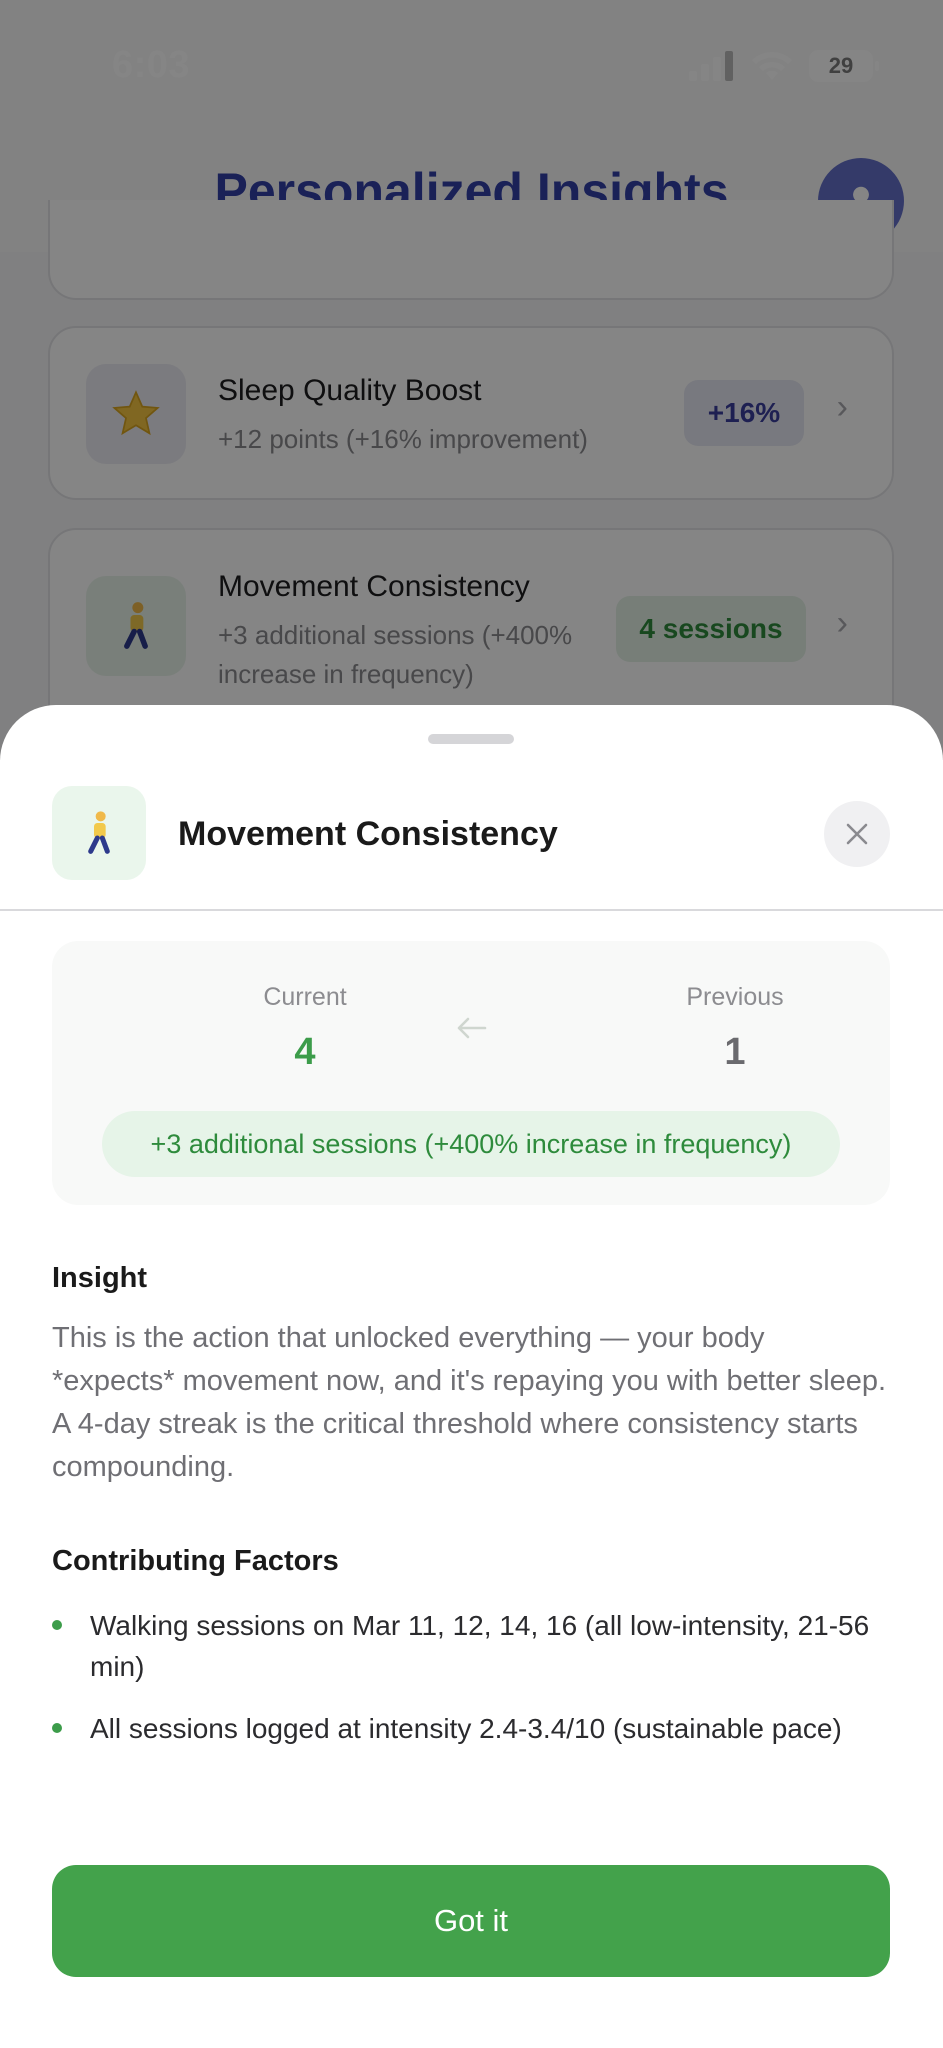 This screenshot has height=2048, width=943. Describe the element at coordinates (305, 1052) in the screenshot. I see `current-value: 4` at that location.